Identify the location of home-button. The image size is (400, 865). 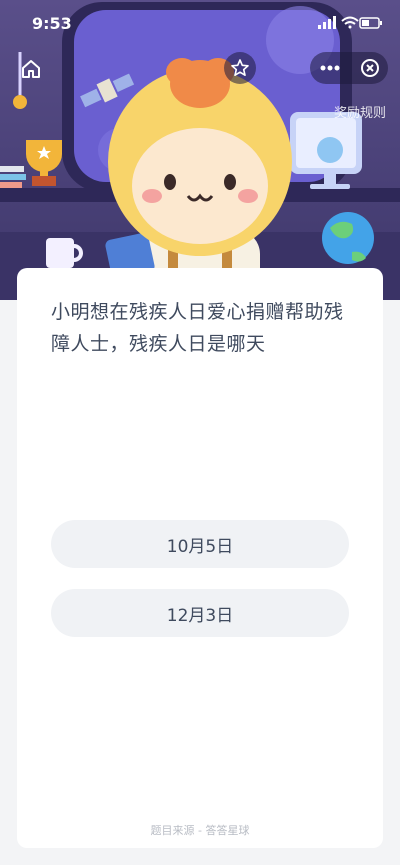
(31, 69).